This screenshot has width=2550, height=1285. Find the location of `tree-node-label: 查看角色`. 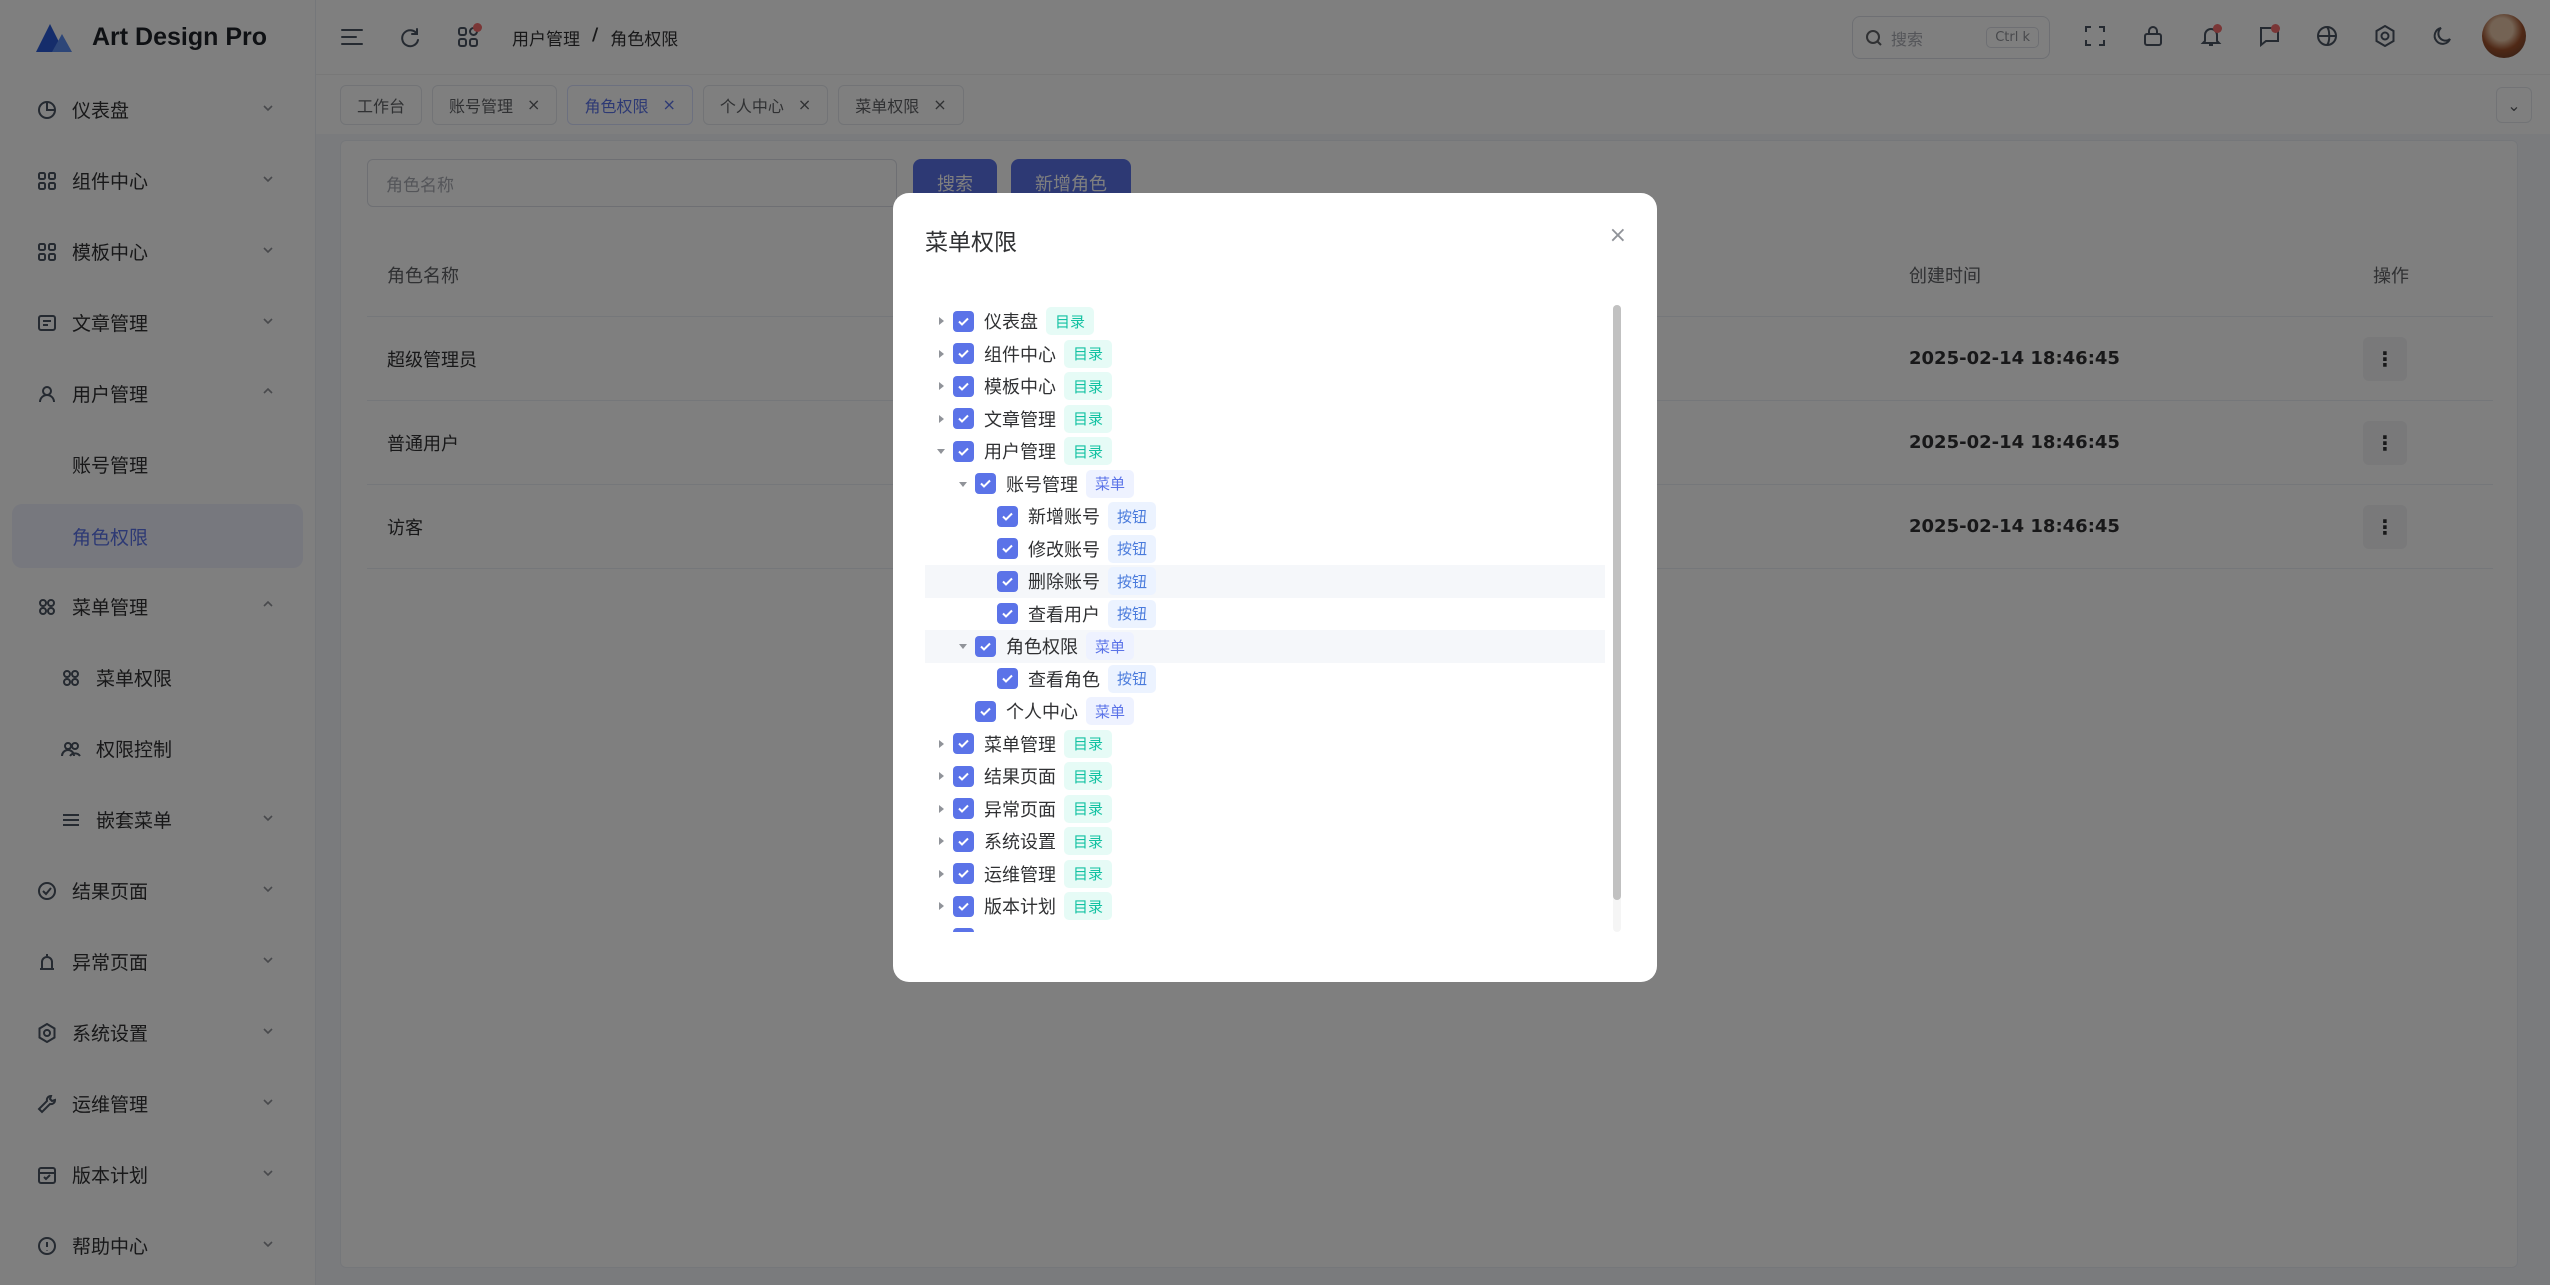

tree-node-label: 查看角色 is located at coordinates (1064, 680).